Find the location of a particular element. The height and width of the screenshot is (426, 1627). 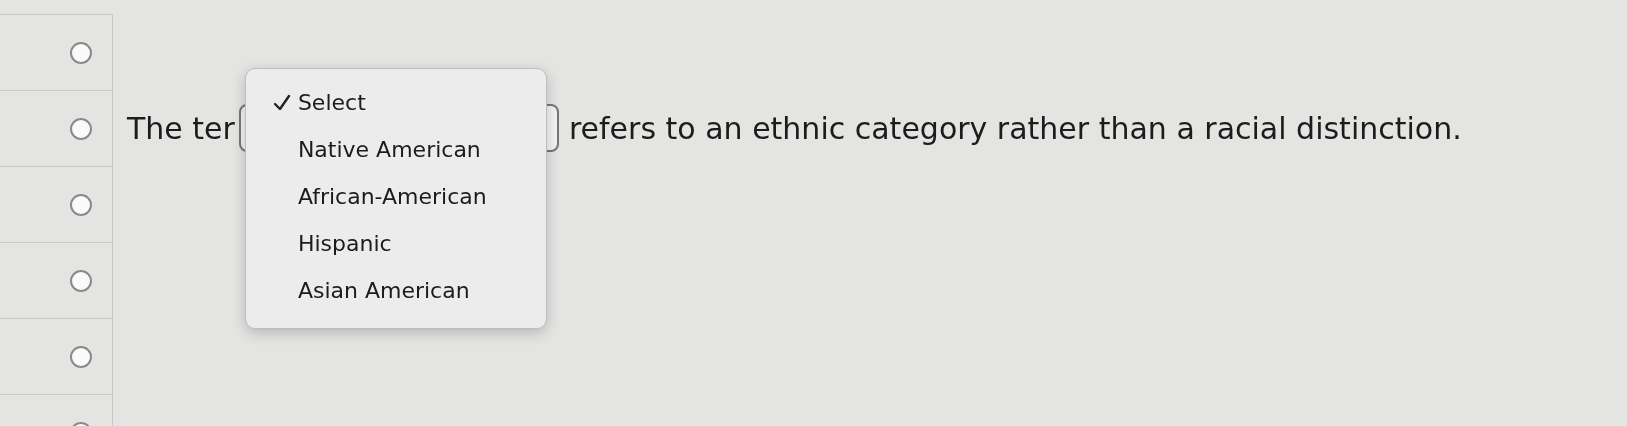

dropdown-option: Asian American is located at coordinates (383, 290).